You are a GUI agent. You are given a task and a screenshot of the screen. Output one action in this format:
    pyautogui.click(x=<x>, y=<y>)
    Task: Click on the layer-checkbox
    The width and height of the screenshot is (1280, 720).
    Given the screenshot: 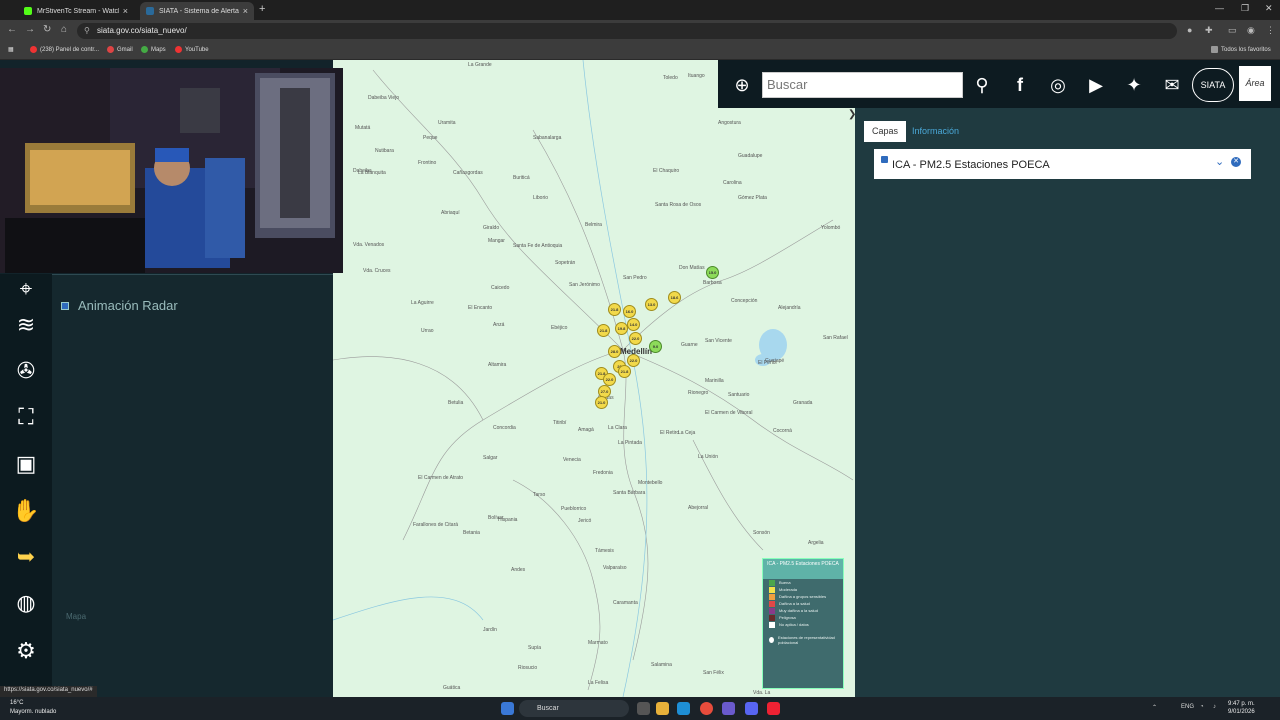 What is the action you would take?
    pyautogui.click(x=884, y=159)
    